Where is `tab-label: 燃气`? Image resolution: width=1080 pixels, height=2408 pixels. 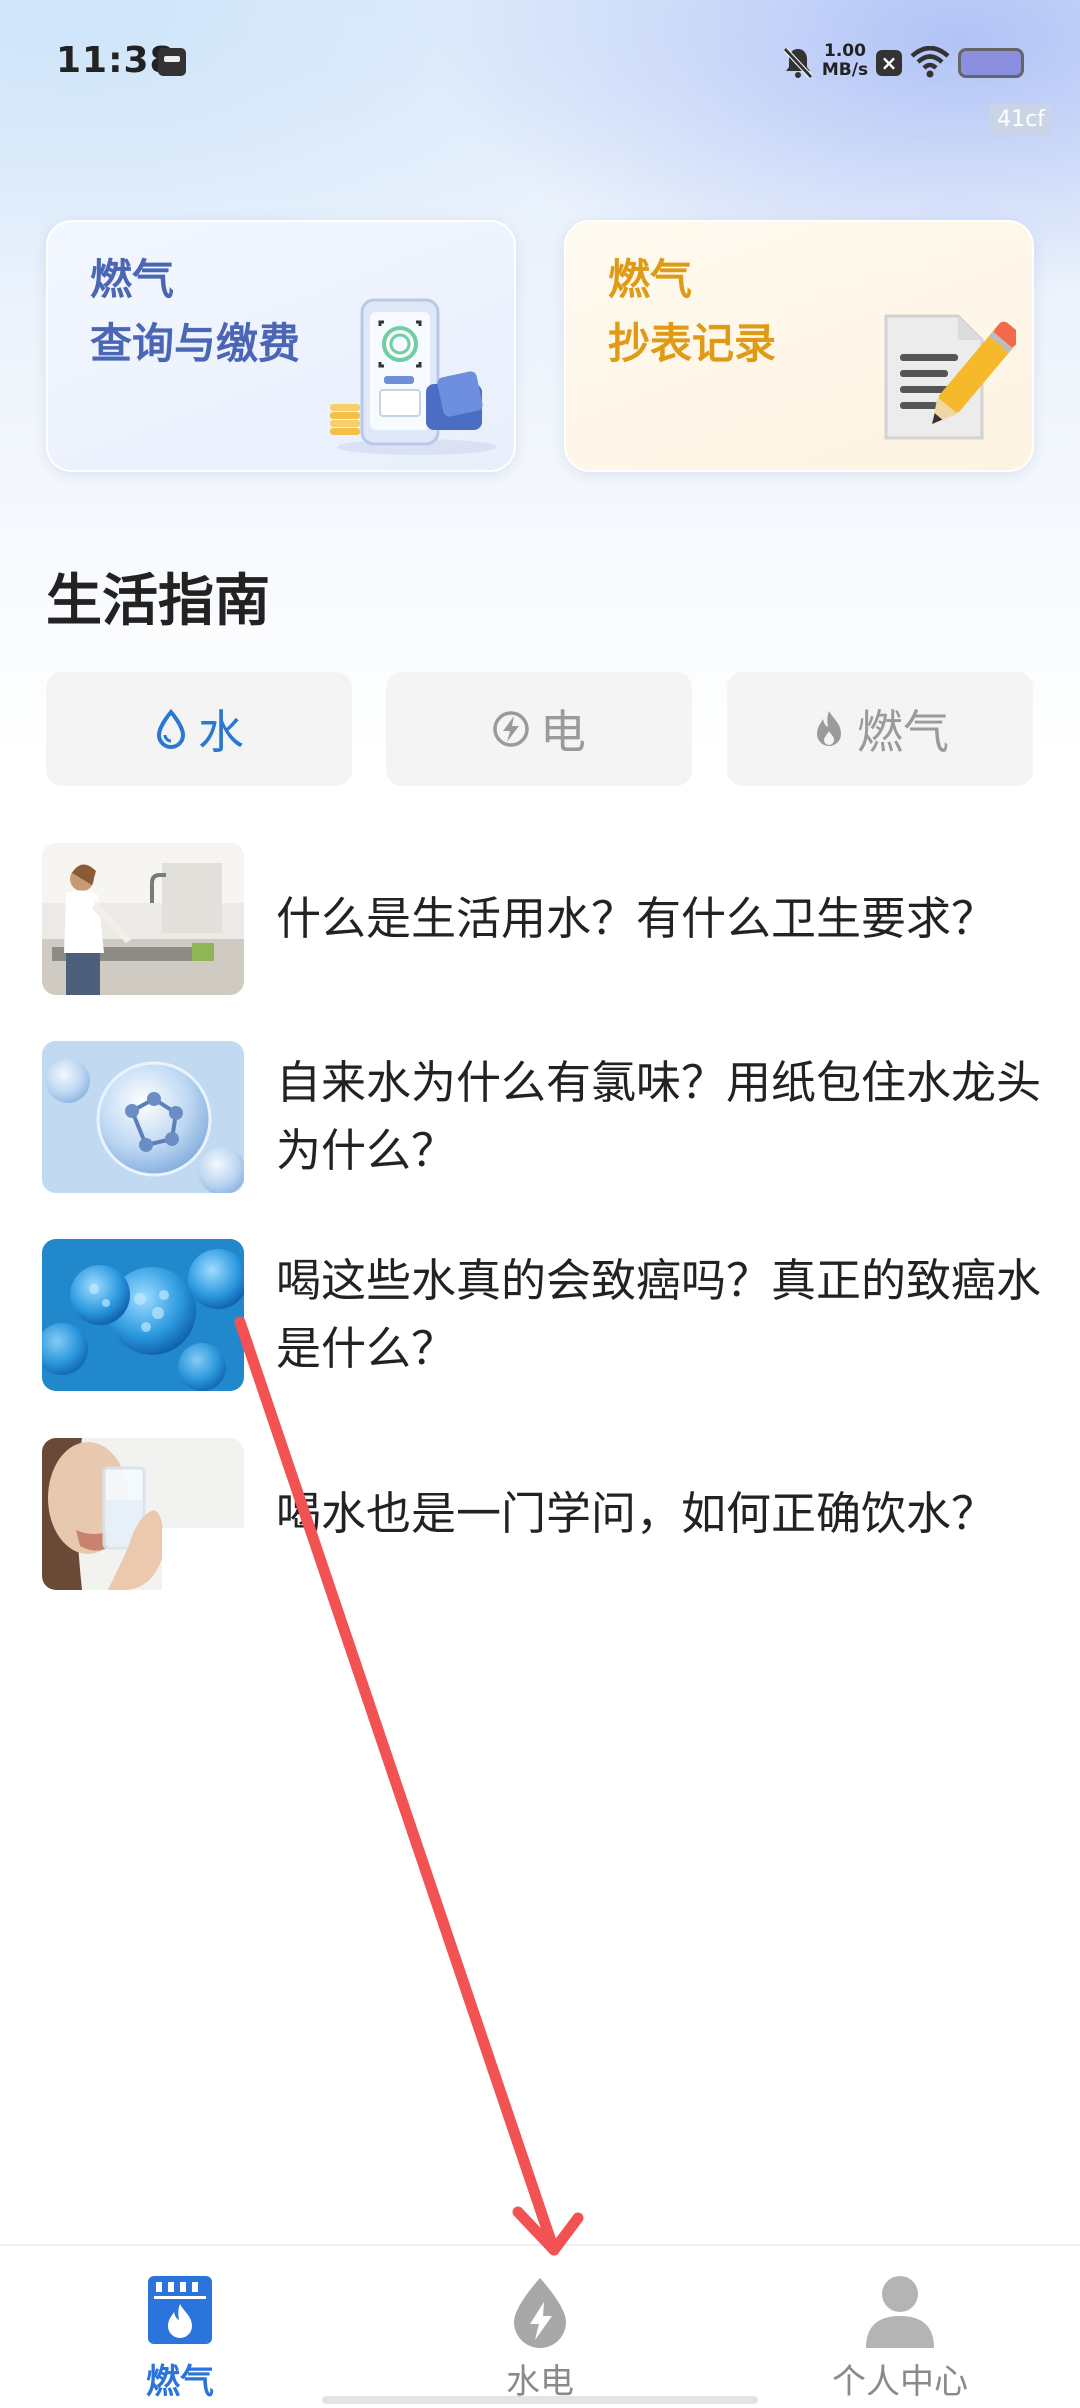
tab-label: 燃气 is located at coordinates (903, 732).